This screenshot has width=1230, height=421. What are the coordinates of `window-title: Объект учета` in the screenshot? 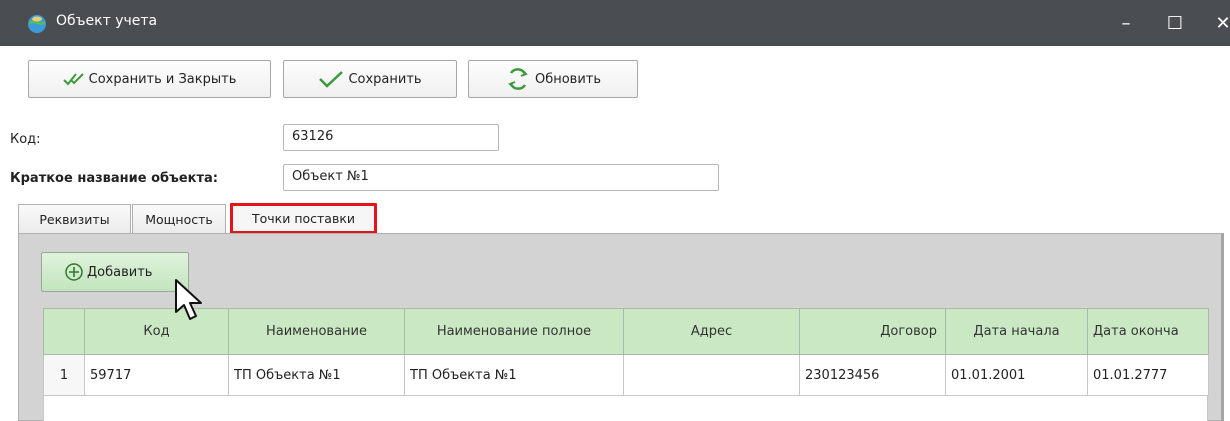 It's located at (107, 21).